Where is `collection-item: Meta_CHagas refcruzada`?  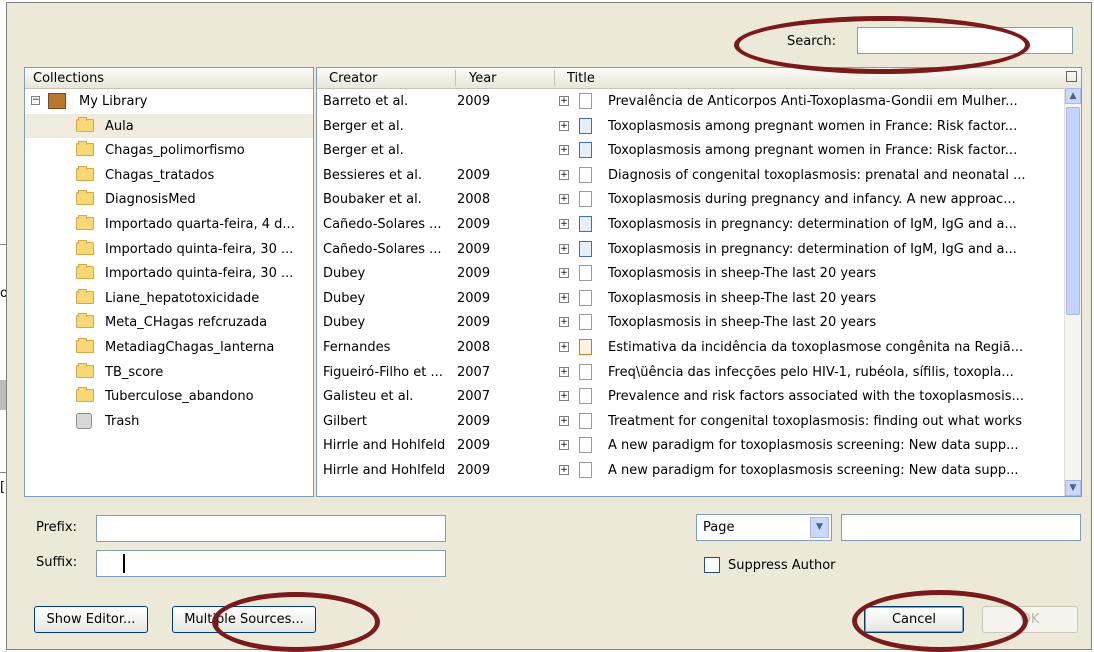
collection-item: Meta_CHagas refcruzada is located at coordinates (169, 322).